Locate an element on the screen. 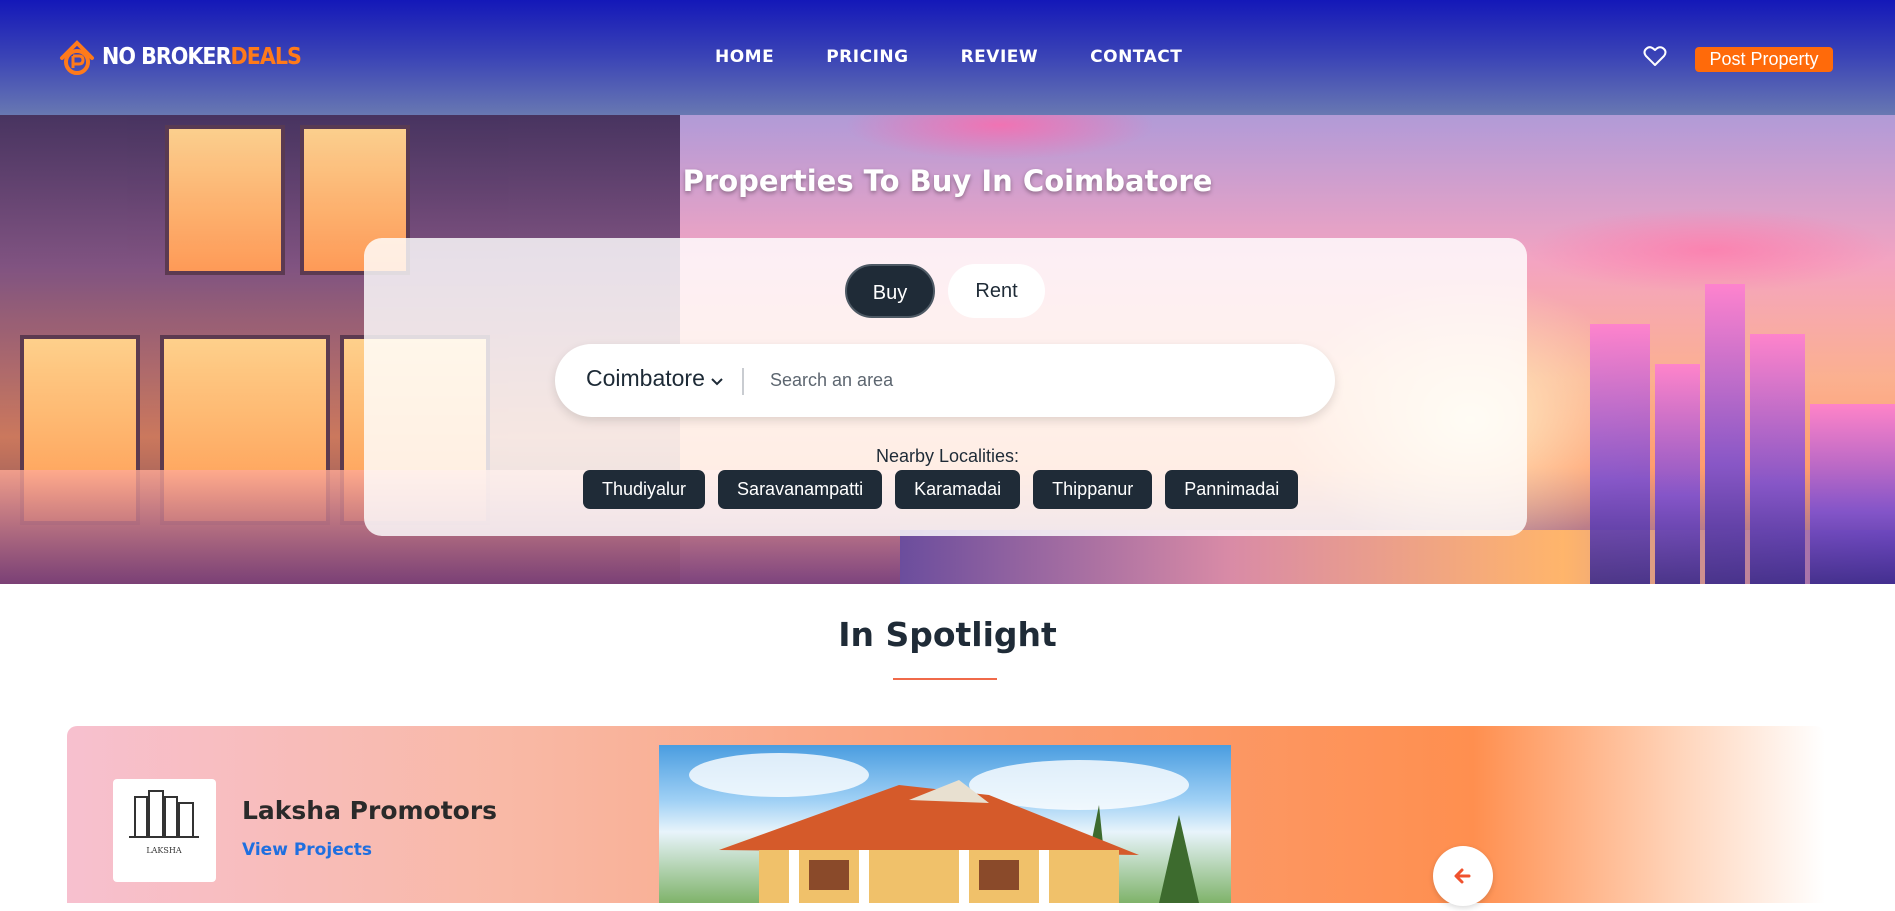 This screenshot has height=911, width=1895. tab-rent: Rent is located at coordinates (996, 291).